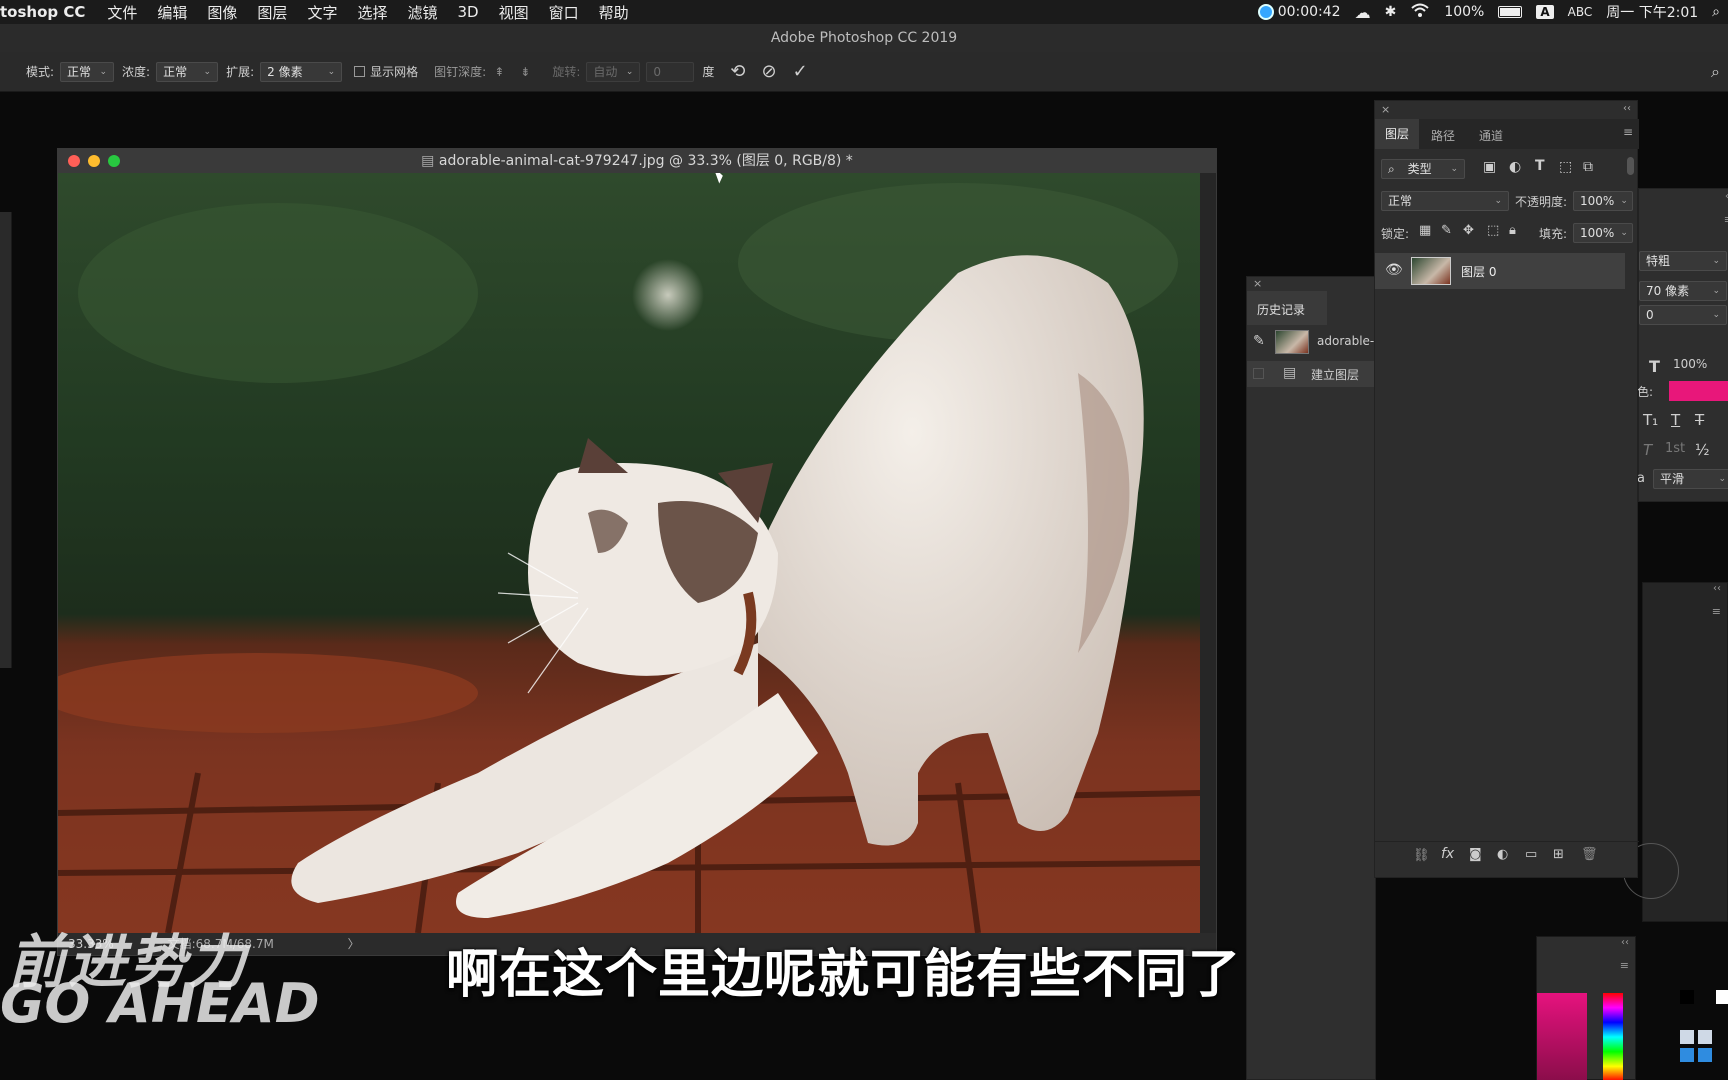 The height and width of the screenshot is (1080, 1728). I want to click on text-color-swatch, so click(1698, 391).